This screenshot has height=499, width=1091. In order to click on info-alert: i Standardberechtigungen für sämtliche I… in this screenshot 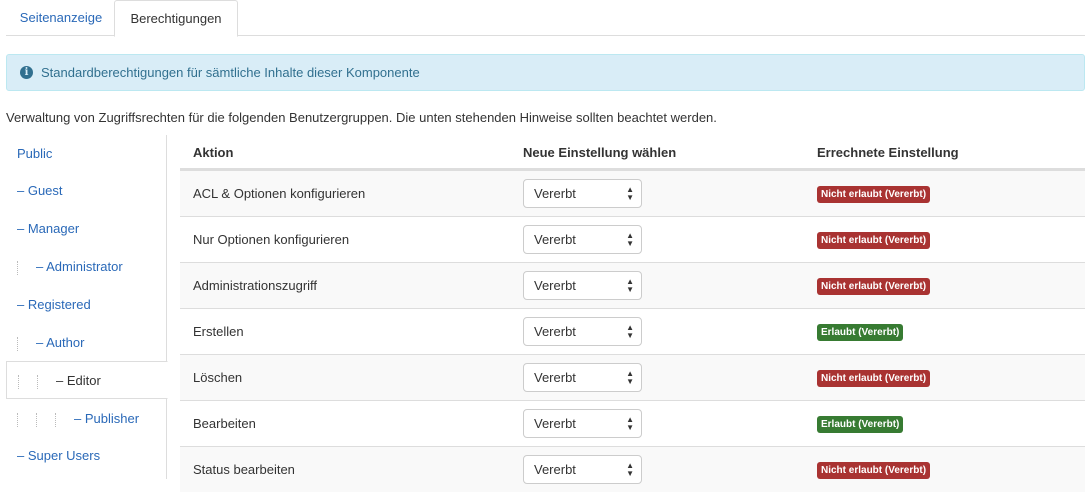, I will do `click(545, 72)`.